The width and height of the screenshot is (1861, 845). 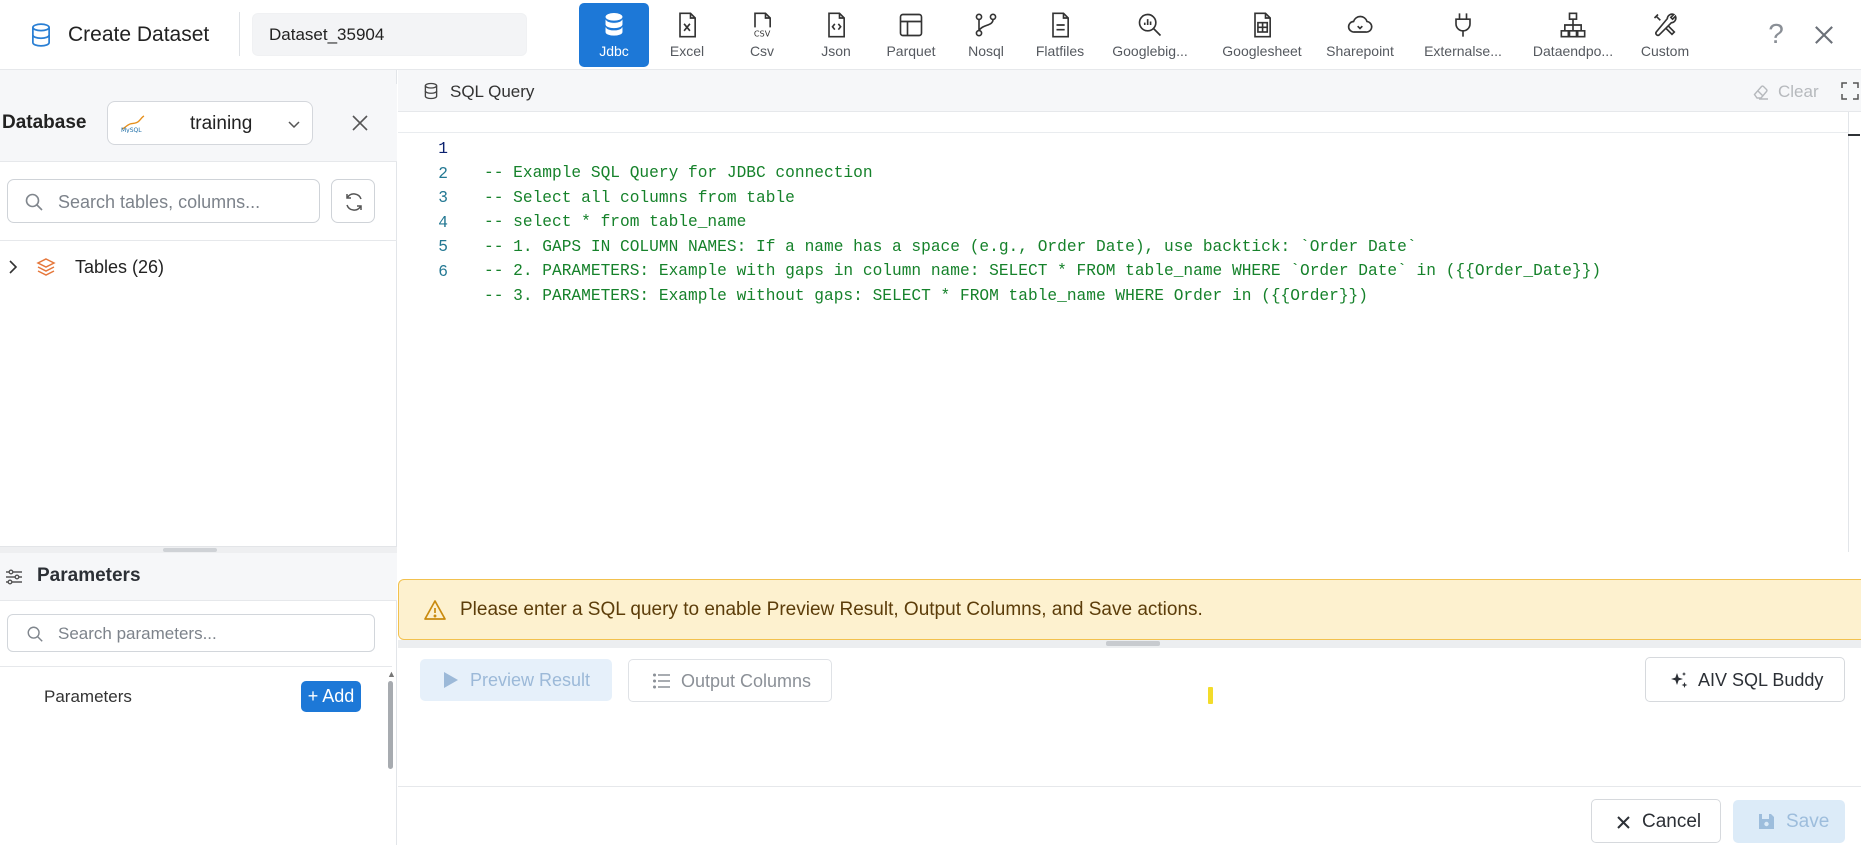 What do you see at coordinates (1360, 24) in the screenshot?
I see `cloud-icon` at bounding box center [1360, 24].